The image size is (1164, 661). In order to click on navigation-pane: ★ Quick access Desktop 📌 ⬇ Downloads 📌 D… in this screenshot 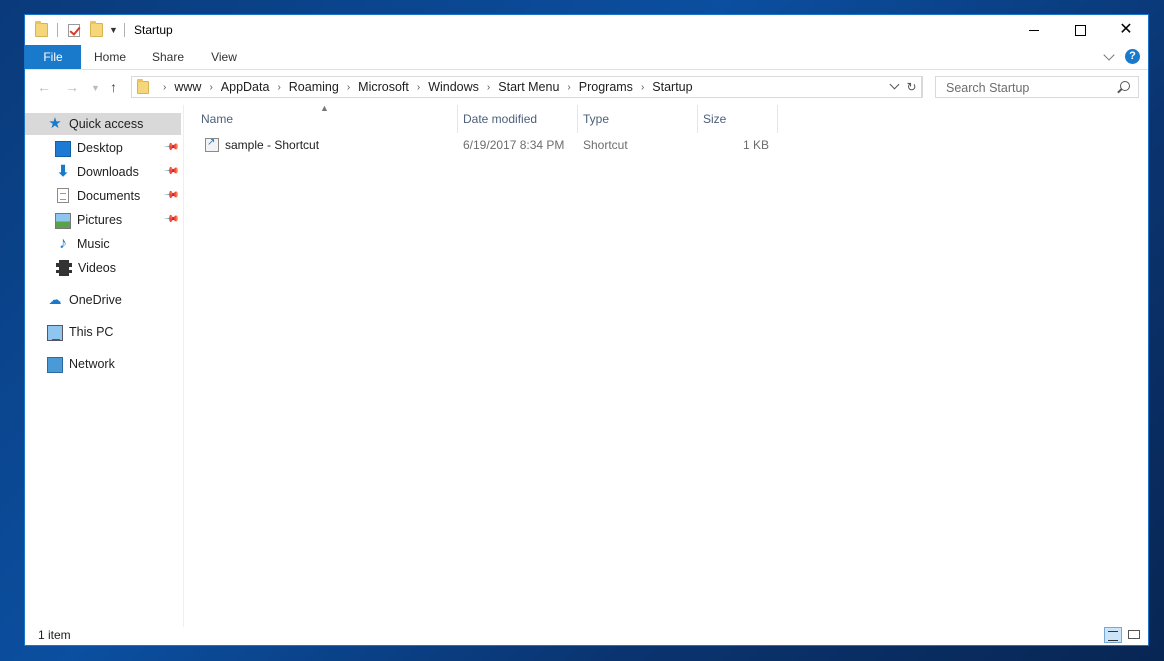, I will do `click(104, 366)`.